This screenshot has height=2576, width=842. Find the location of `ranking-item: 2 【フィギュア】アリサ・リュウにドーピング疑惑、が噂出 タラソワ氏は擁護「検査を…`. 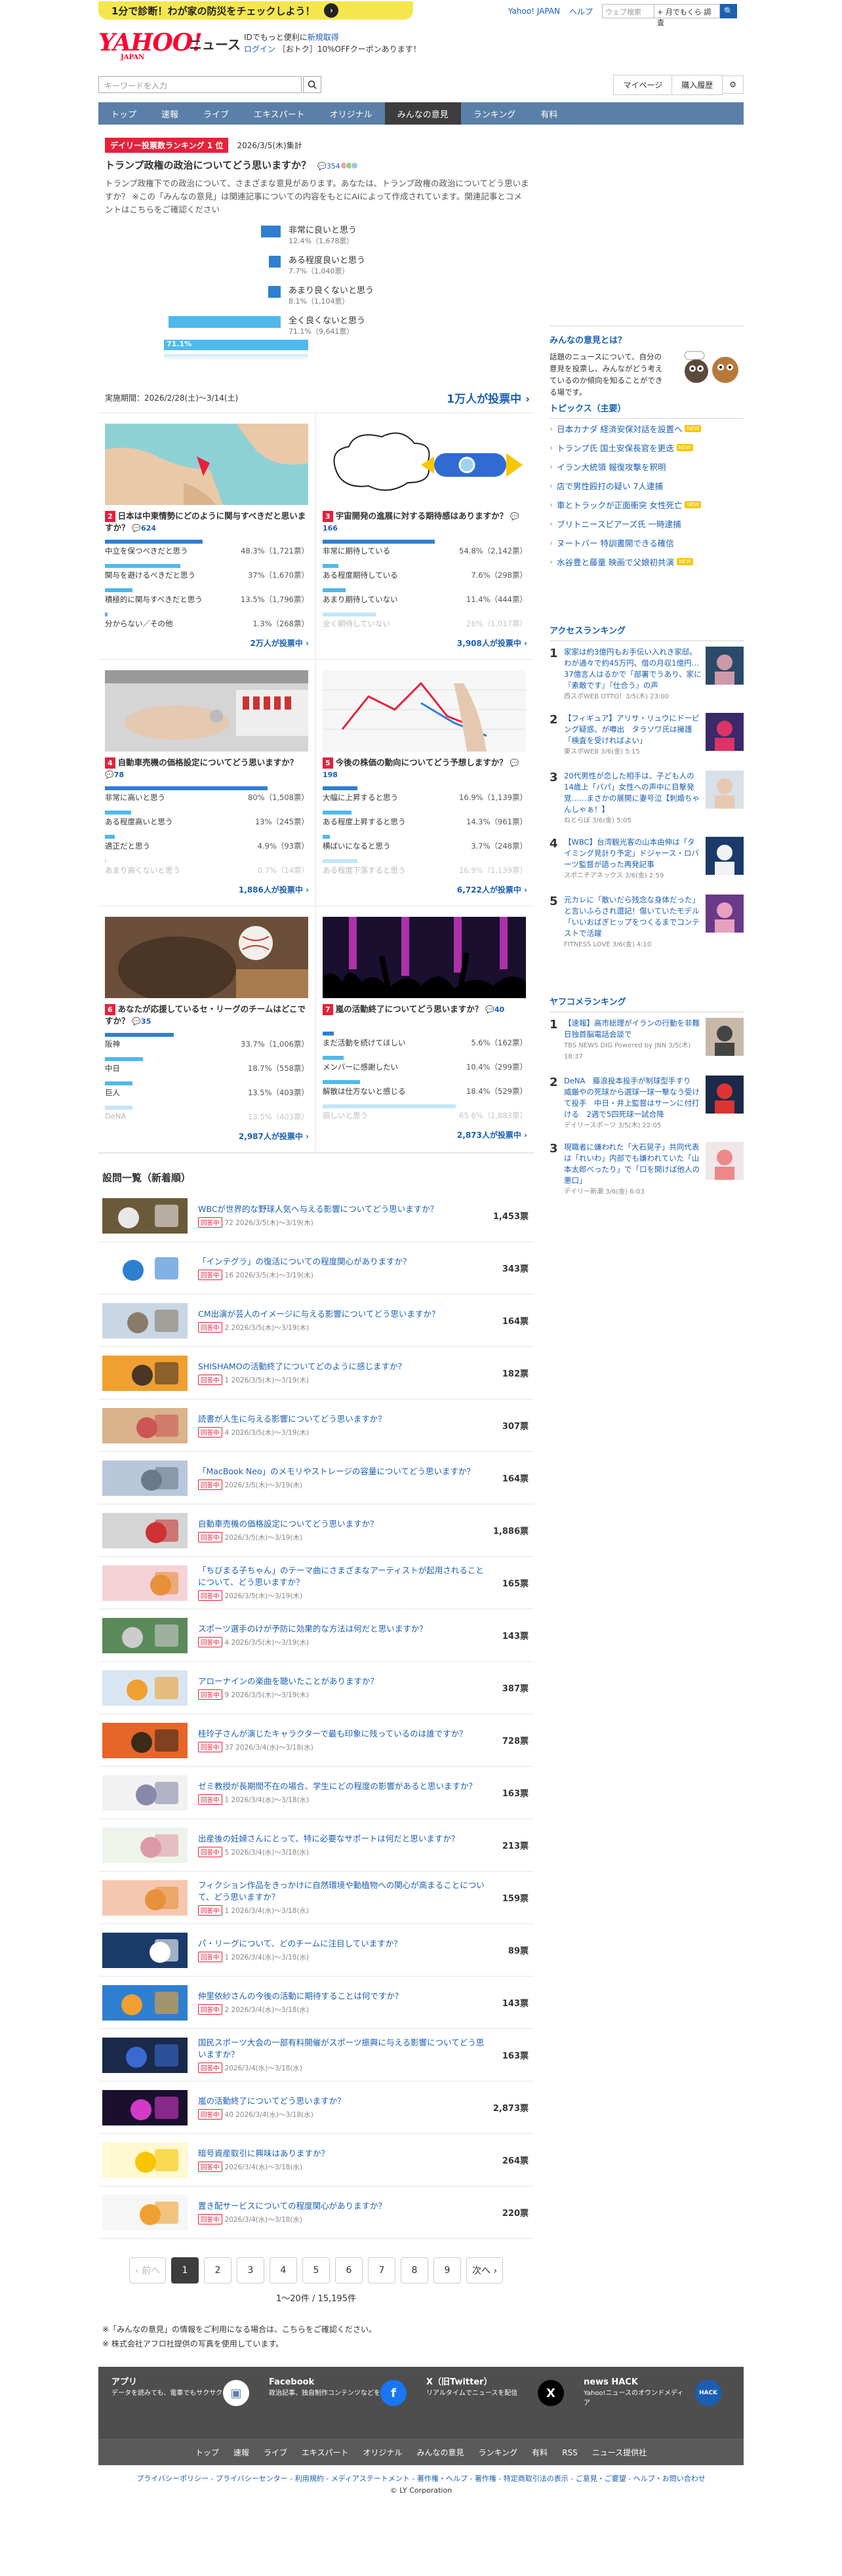

ranking-item: 2 【フィギュア】アリサ・リュウにドーピング疑惑、が噂出 タラソワ氏は擁護「検査を… is located at coordinates (647, 736).